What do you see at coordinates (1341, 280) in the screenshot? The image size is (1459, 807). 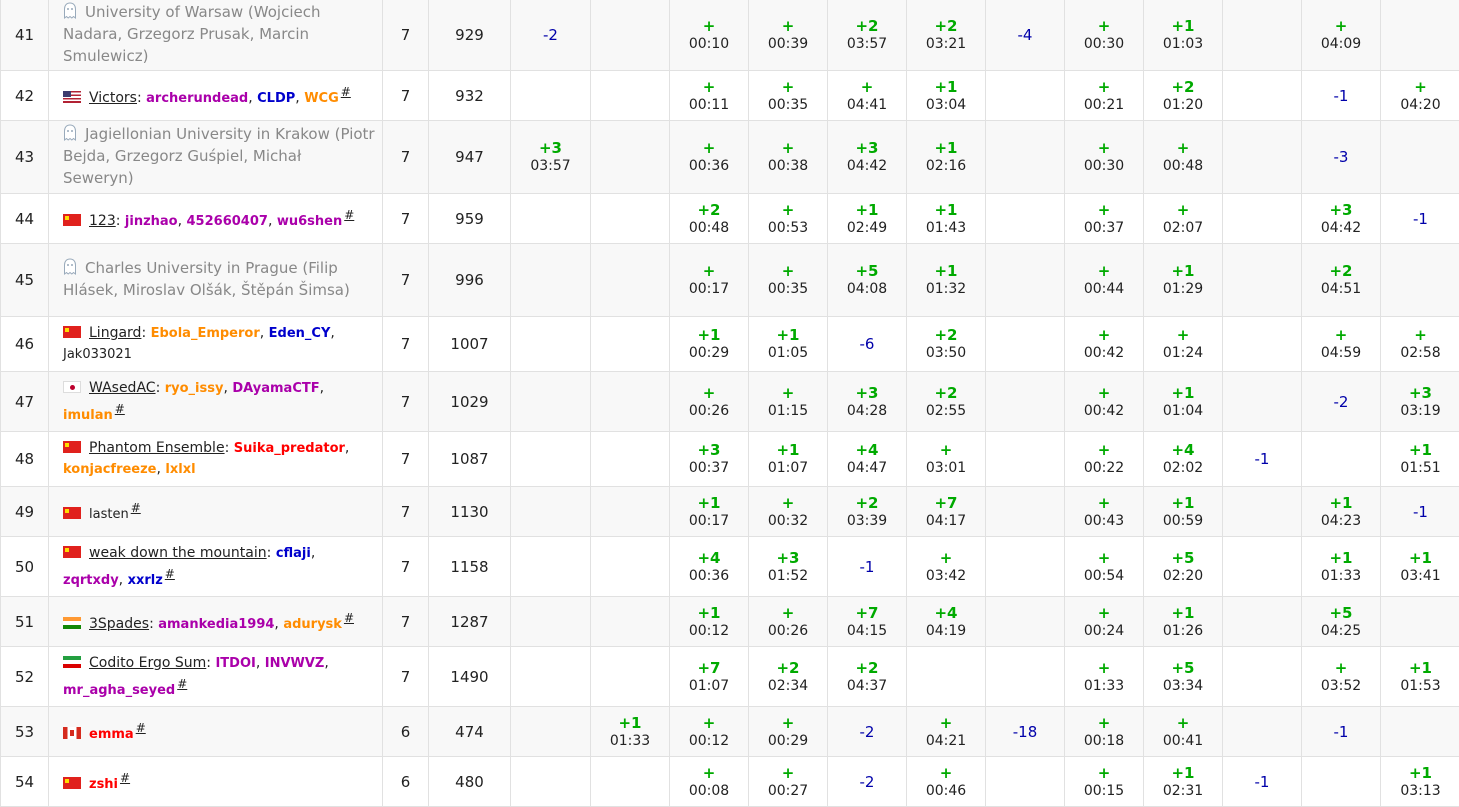 I see `problem-cell: +204:51` at bounding box center [1341, 280].